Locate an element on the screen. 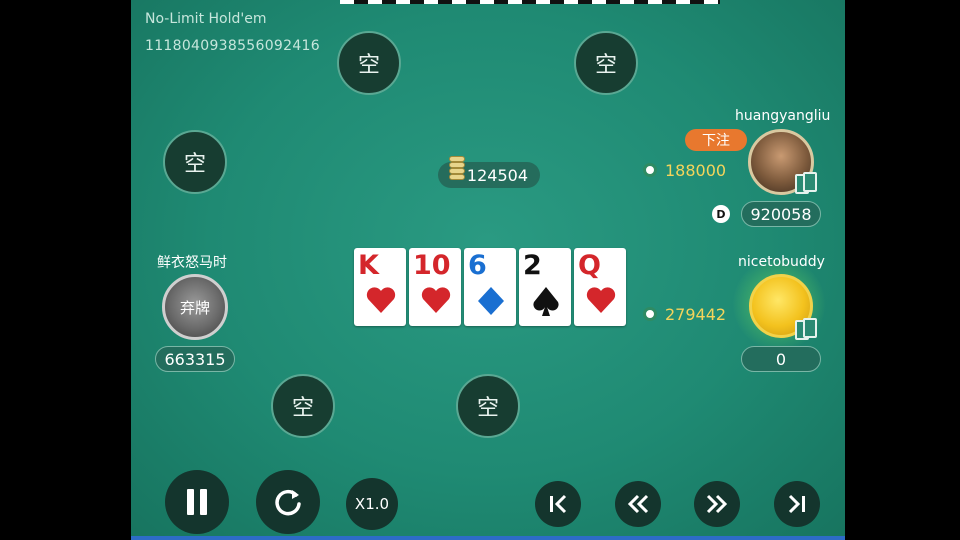 This screenshot has width=960, height=540. rewind-icon is located at coordinates (638, 504).